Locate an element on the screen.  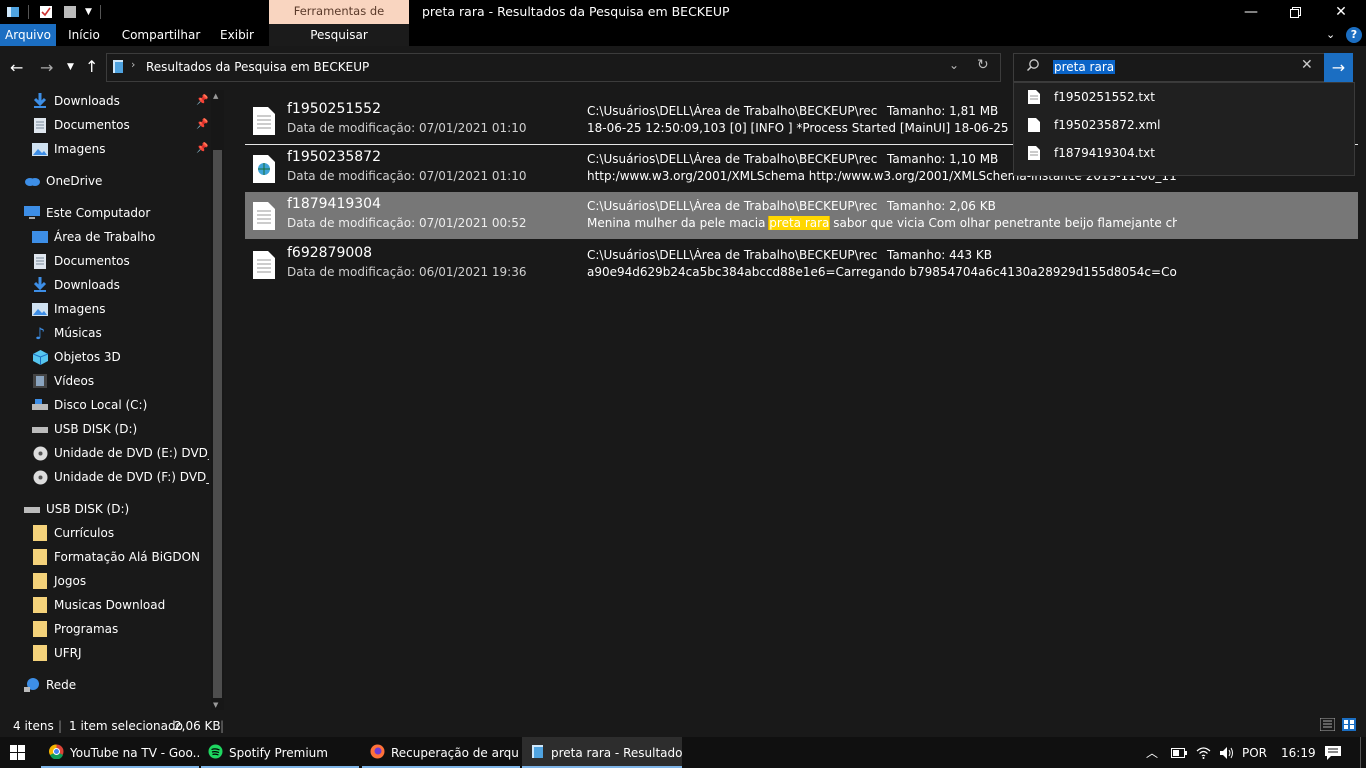
nav-folder-jogos: Jogos is located at coordinates (120, 581).